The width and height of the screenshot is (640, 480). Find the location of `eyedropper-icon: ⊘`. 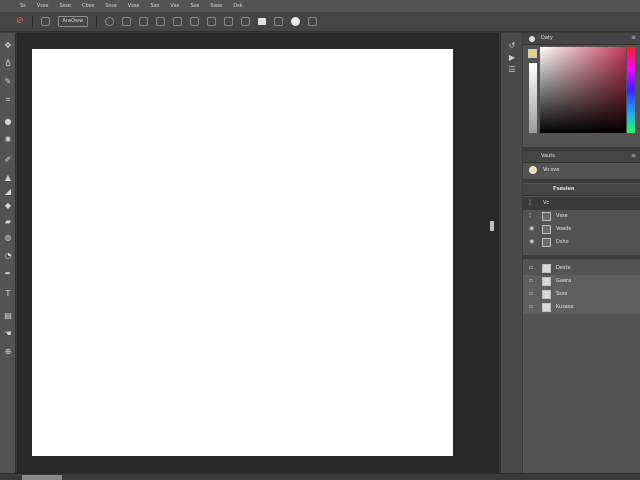

eyedropper-icon: ⊘ is located at coordinates (20, 21).